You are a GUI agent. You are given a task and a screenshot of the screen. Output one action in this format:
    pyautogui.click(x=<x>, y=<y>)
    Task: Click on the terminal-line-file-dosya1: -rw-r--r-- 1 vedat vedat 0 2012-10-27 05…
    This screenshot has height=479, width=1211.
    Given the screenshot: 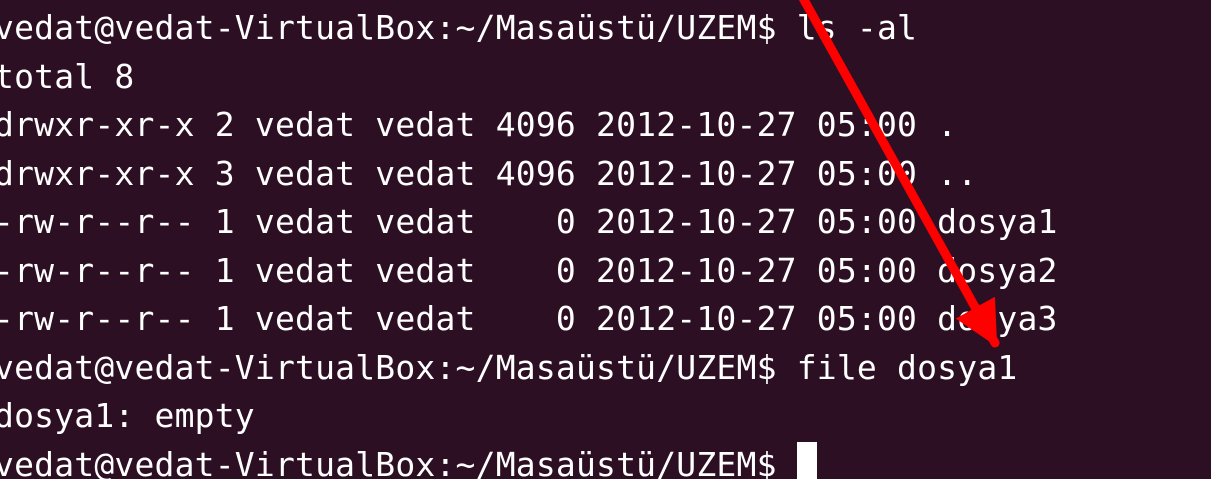 What is the action you would take?
    pyautogui.click(x=529, y=221)
    